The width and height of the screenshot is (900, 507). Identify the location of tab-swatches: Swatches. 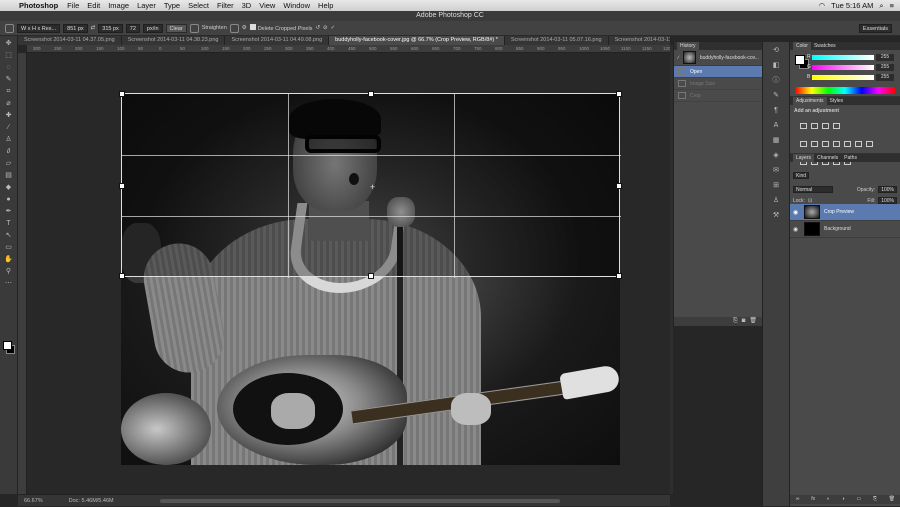
(825, 46).